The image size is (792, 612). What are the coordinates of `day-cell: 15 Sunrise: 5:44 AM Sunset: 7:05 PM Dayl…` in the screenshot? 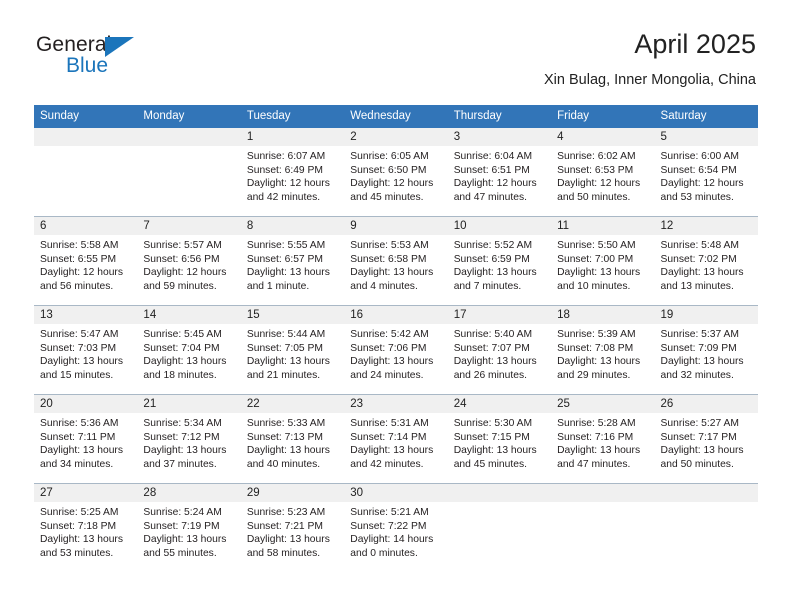 It's located at (292, 350).